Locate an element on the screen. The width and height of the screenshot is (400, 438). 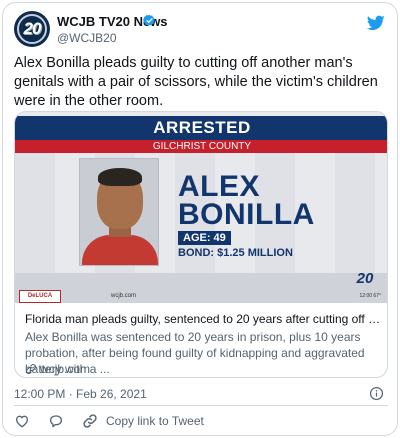
card-domain-text: wcjb.com is located at coordinates (65, 369).